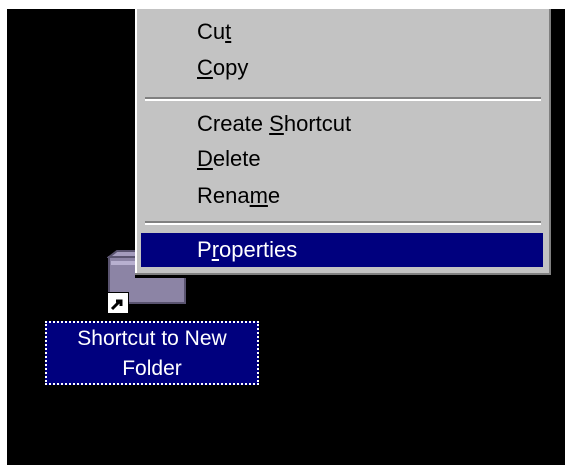 The height and width of the screenshot is (475, 572). What do you see at coordinates (342, 250) in the screenshot?
I see `menu-item-properties: Properties` at bounding box center [342, 250].